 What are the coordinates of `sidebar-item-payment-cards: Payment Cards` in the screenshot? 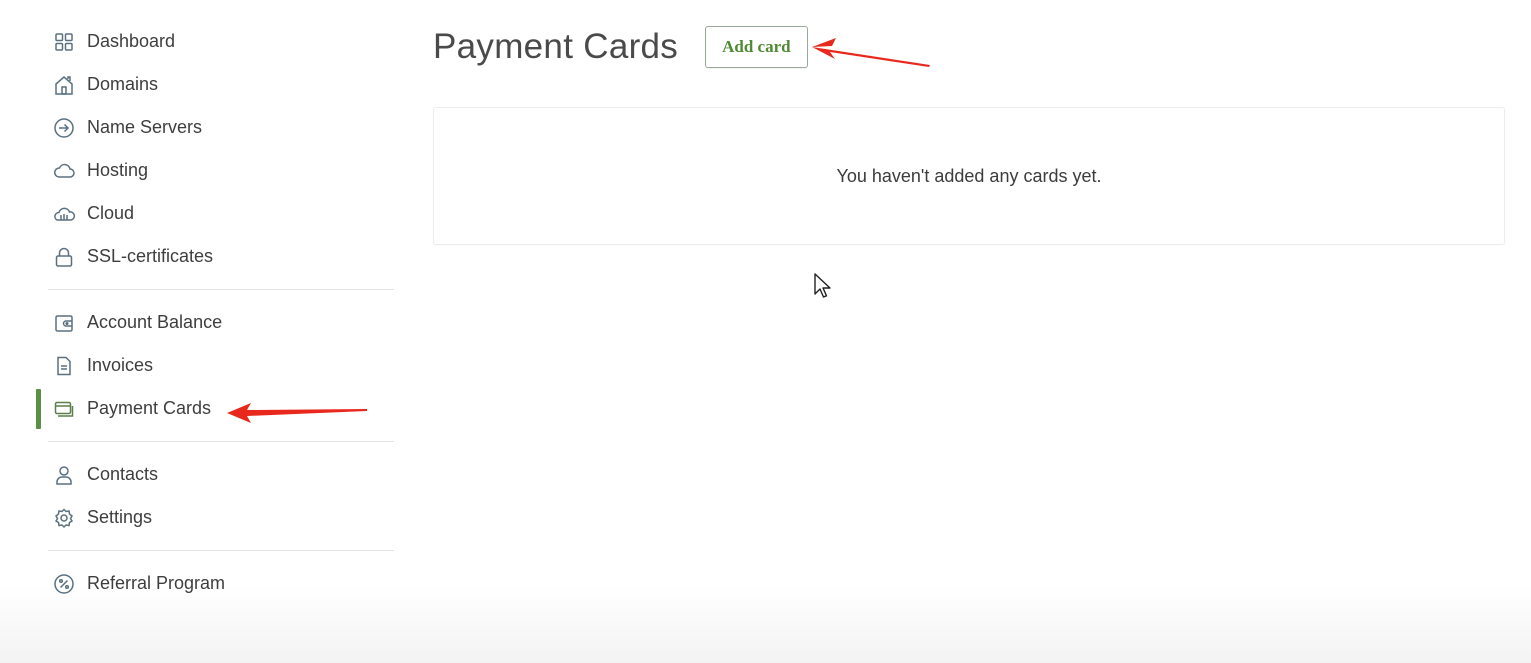 It's located at (215, 408).